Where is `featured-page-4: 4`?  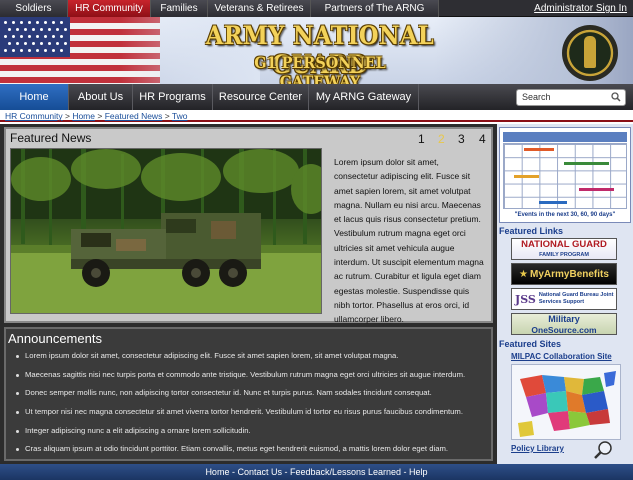 featured-page-4: 4 is located at coordinates (482, 139).